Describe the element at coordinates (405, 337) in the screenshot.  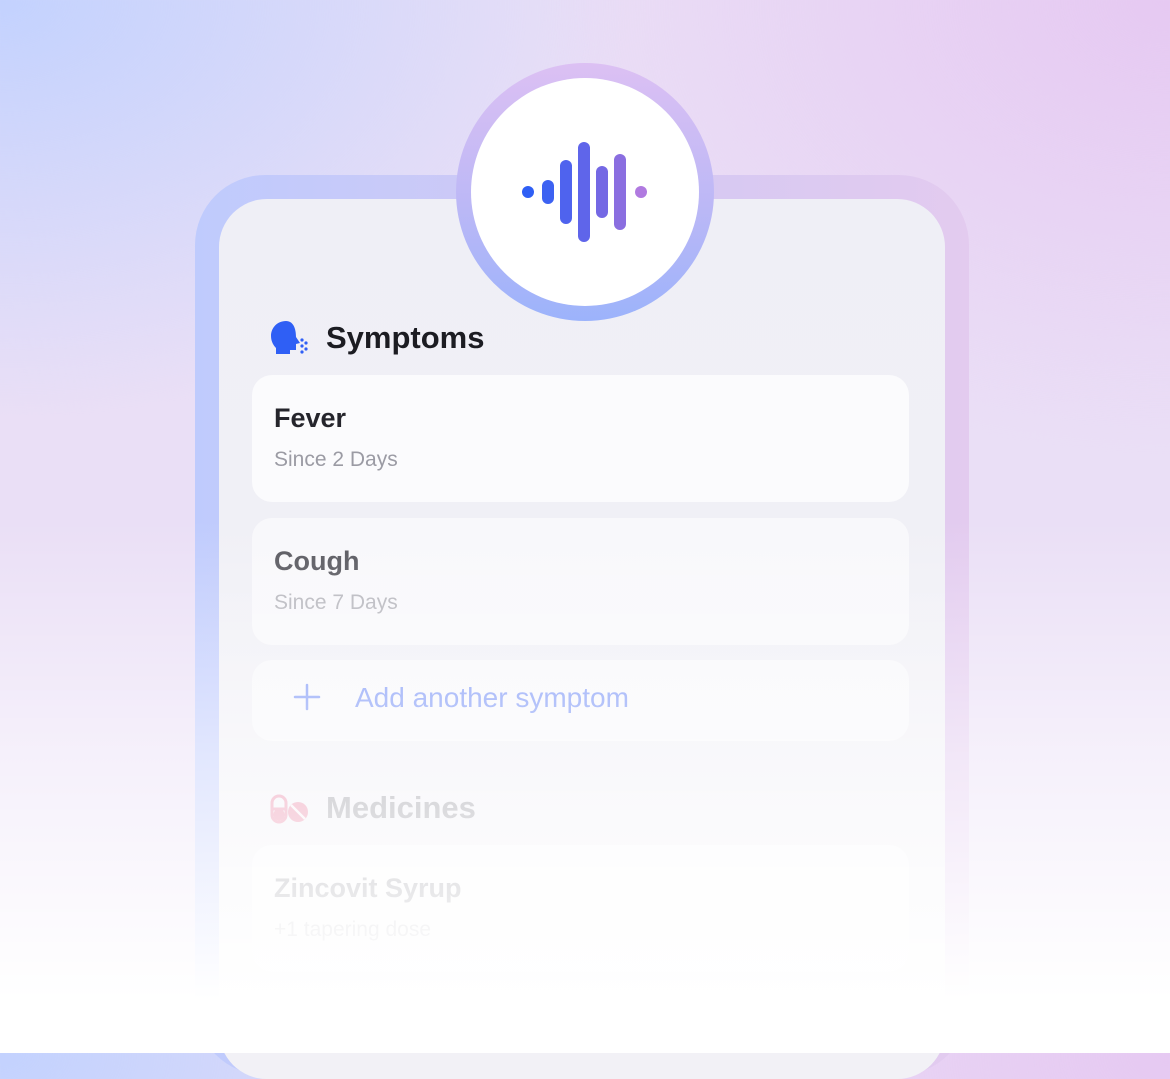
I see `symptoms-title: Symptoms` at that location.